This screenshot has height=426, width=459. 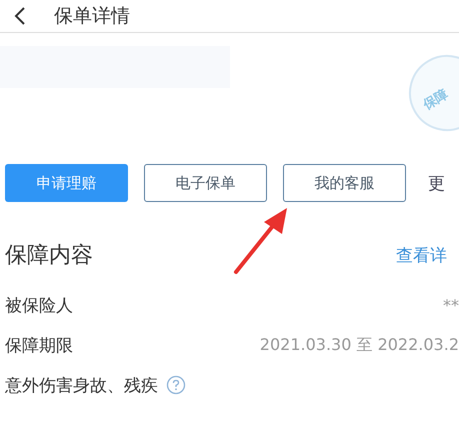 I want to click on field-label: 被保险人, so click(x=39, y=305).